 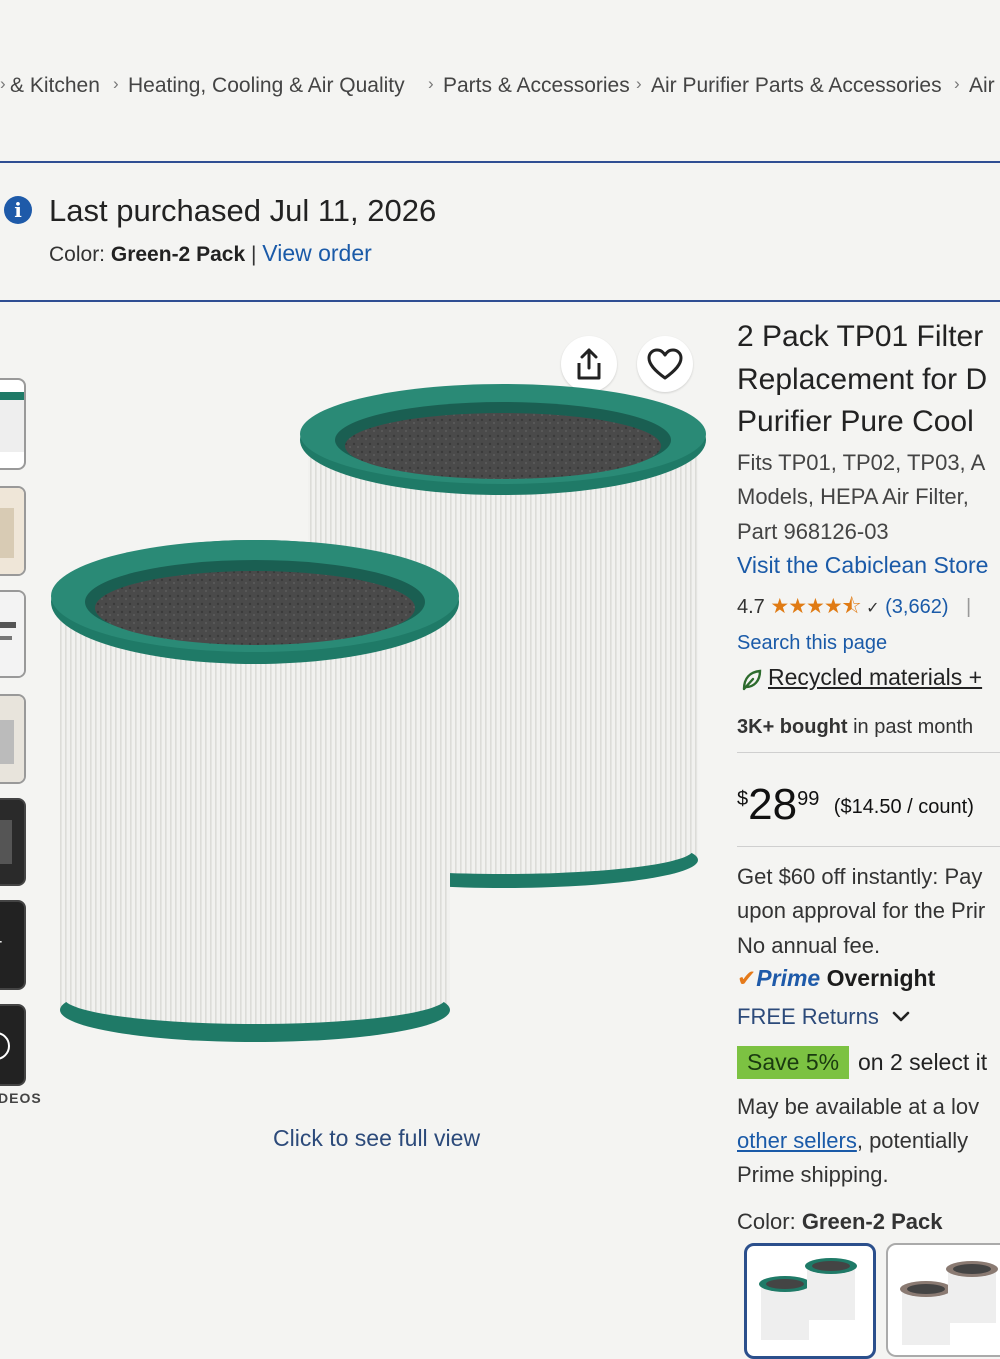 I want to click on free-returns-dropdown: FREE Returns, so click(x=824, y=1017).